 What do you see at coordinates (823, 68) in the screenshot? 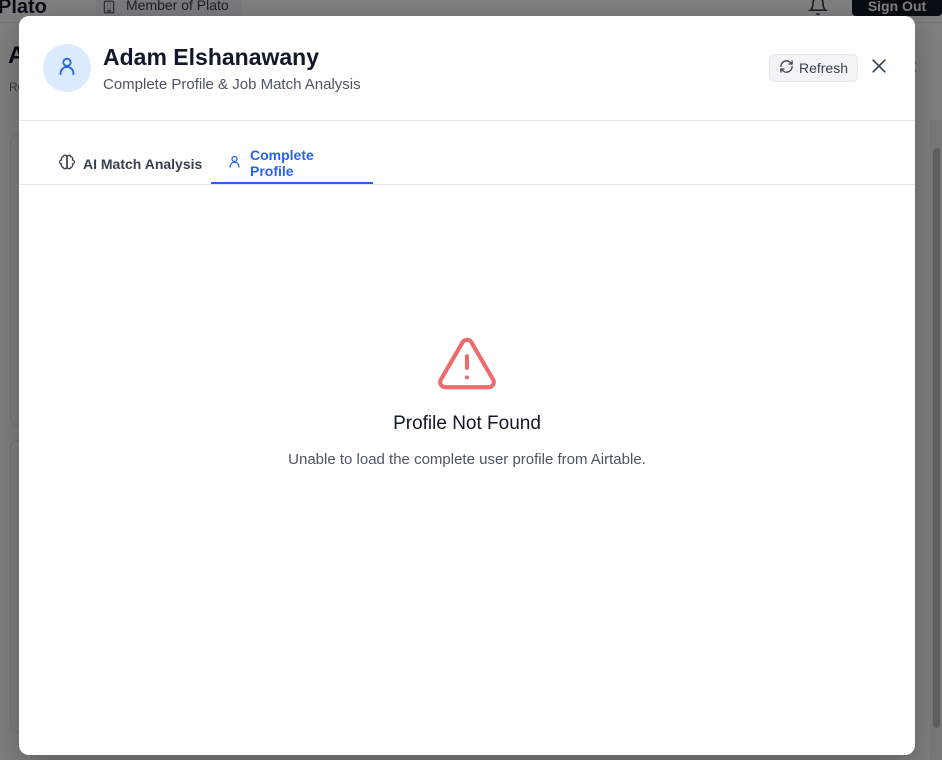
I see `refresh-label: Refresh` at bounding box center [823, 68].